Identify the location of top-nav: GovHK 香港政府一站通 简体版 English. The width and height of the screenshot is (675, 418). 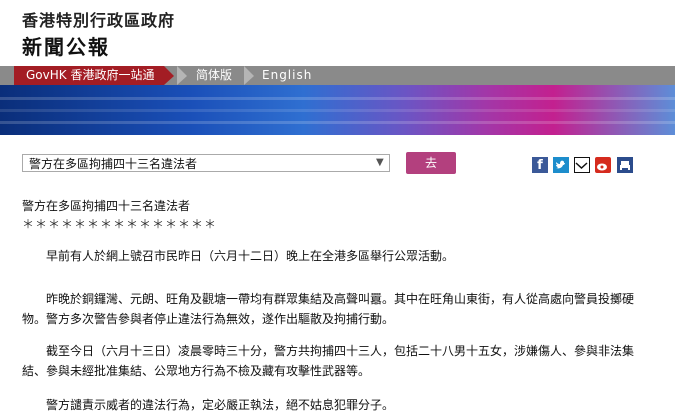
(337, 75).